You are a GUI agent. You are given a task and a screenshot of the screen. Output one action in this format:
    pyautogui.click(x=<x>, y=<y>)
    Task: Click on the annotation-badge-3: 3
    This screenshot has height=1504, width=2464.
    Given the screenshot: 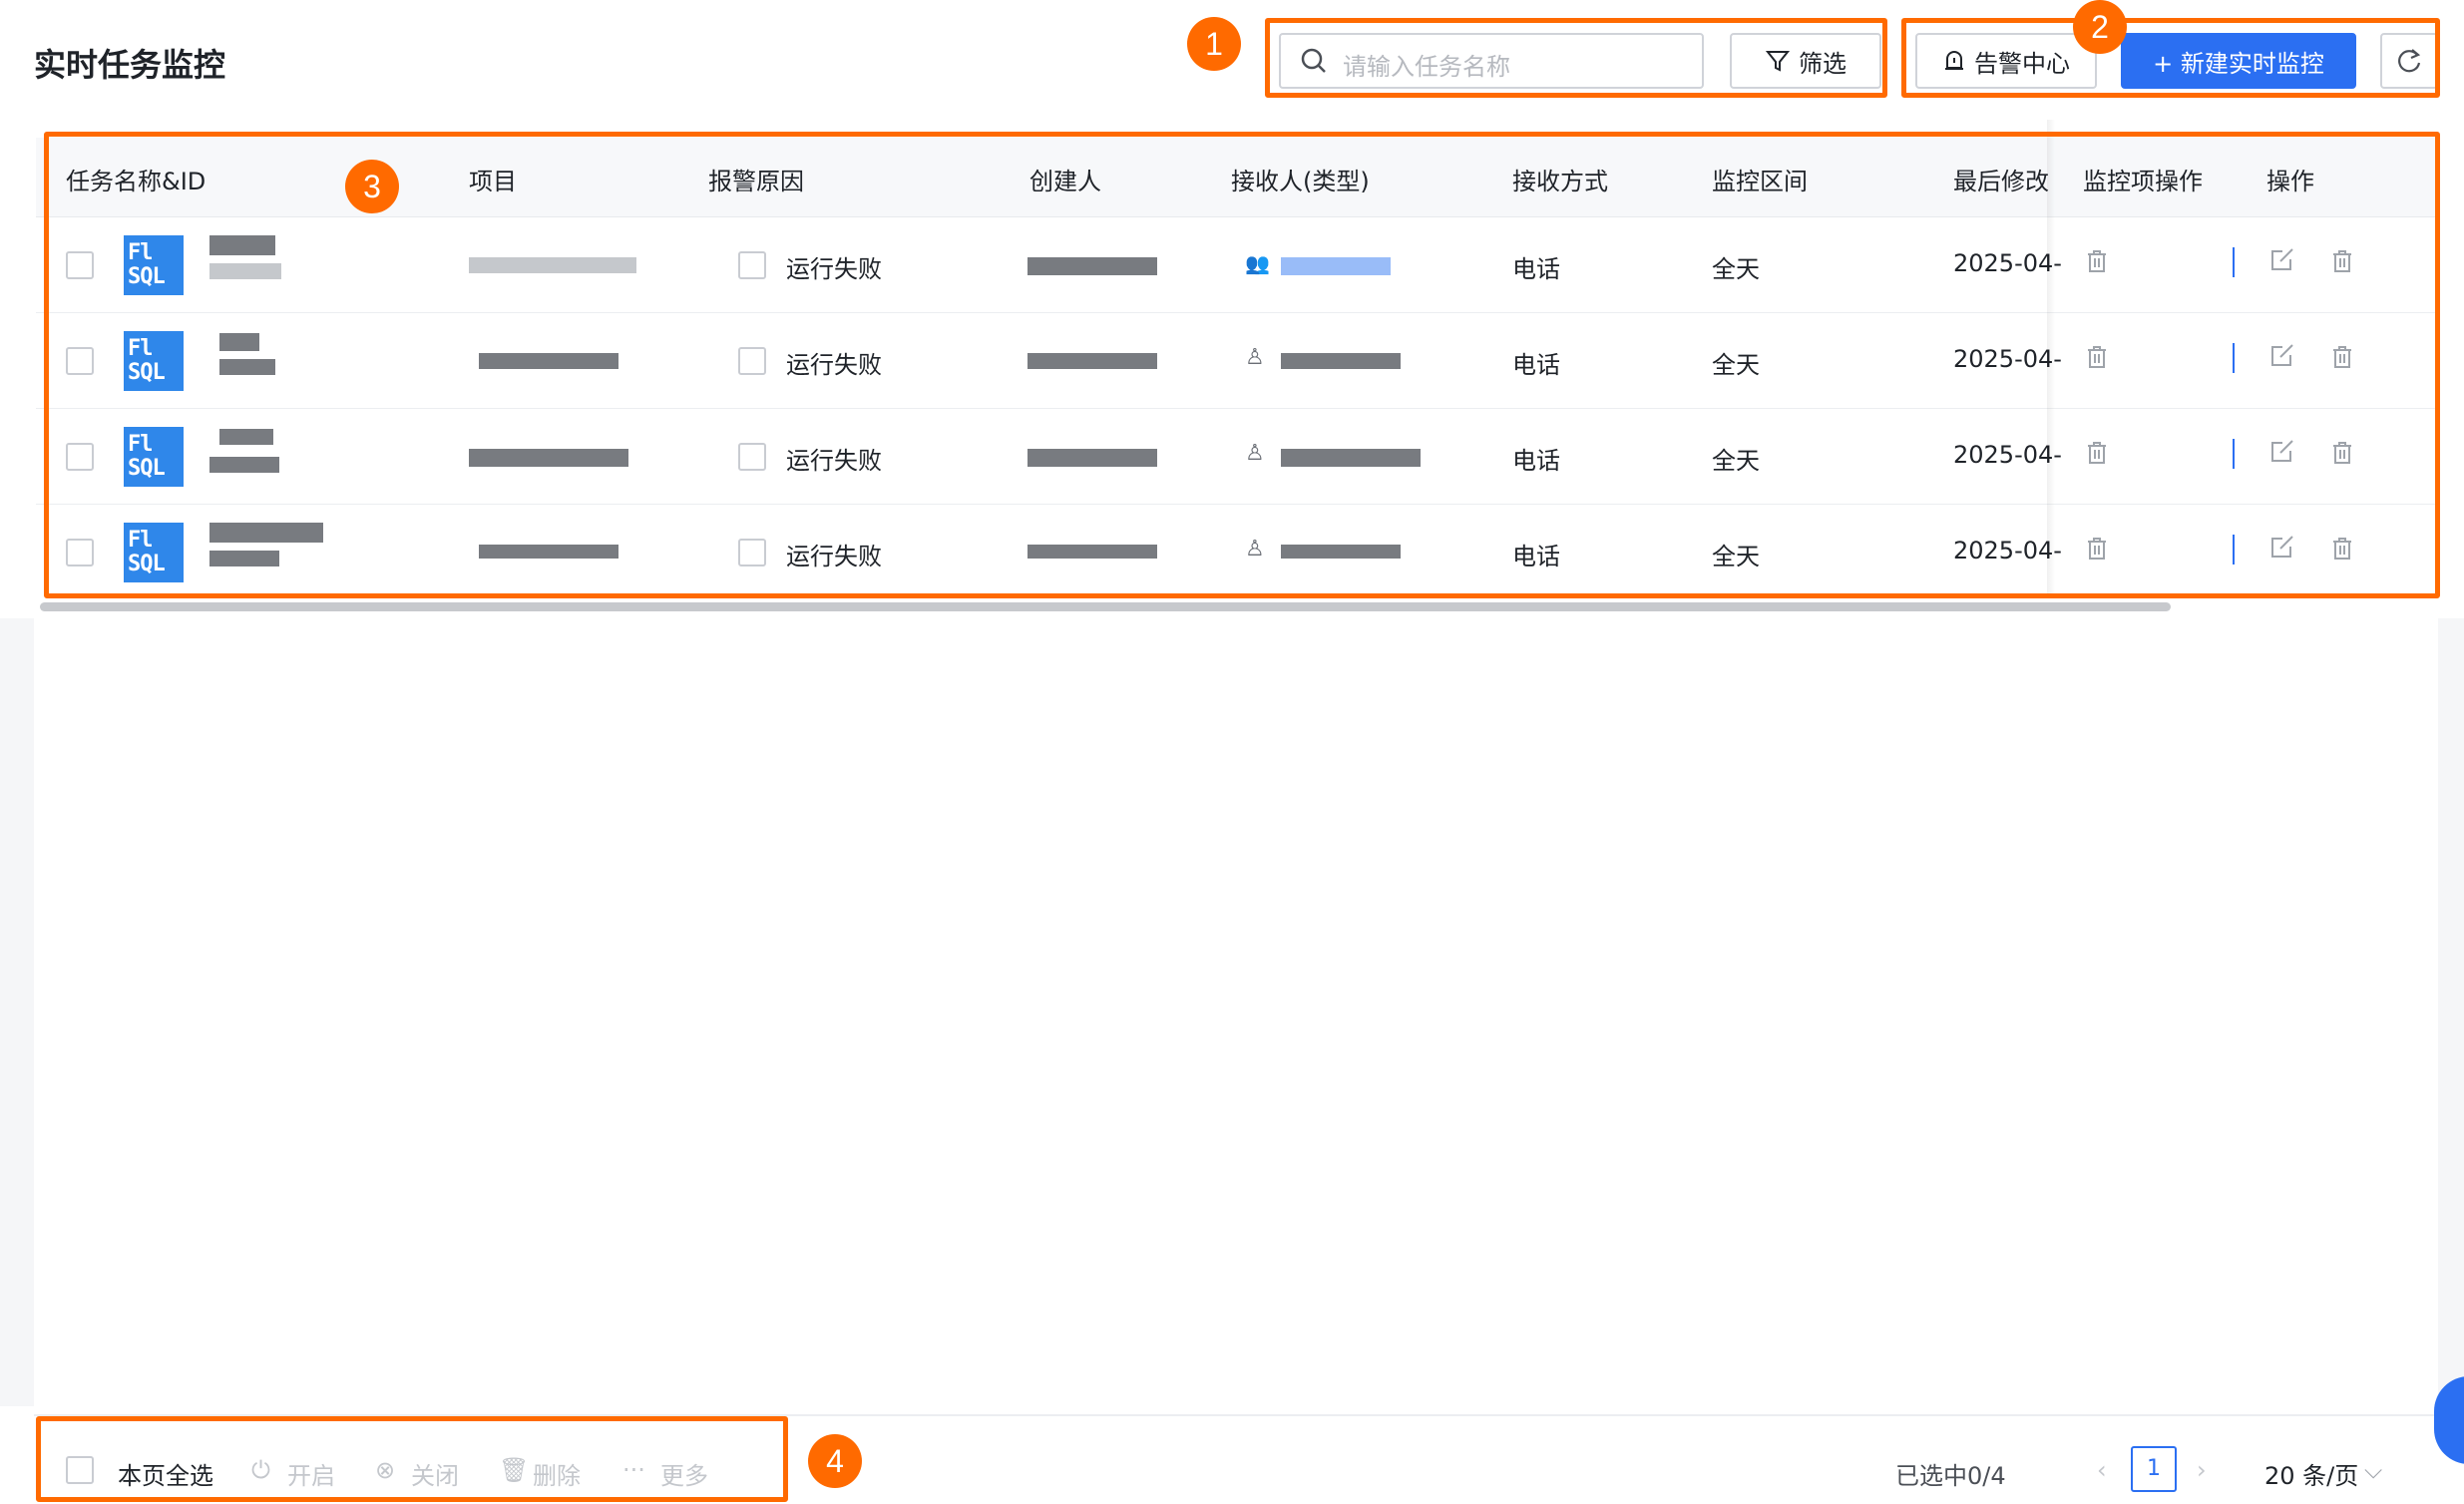 What is the action you would take?
    pyautogui.click(x=372, y=186)
    